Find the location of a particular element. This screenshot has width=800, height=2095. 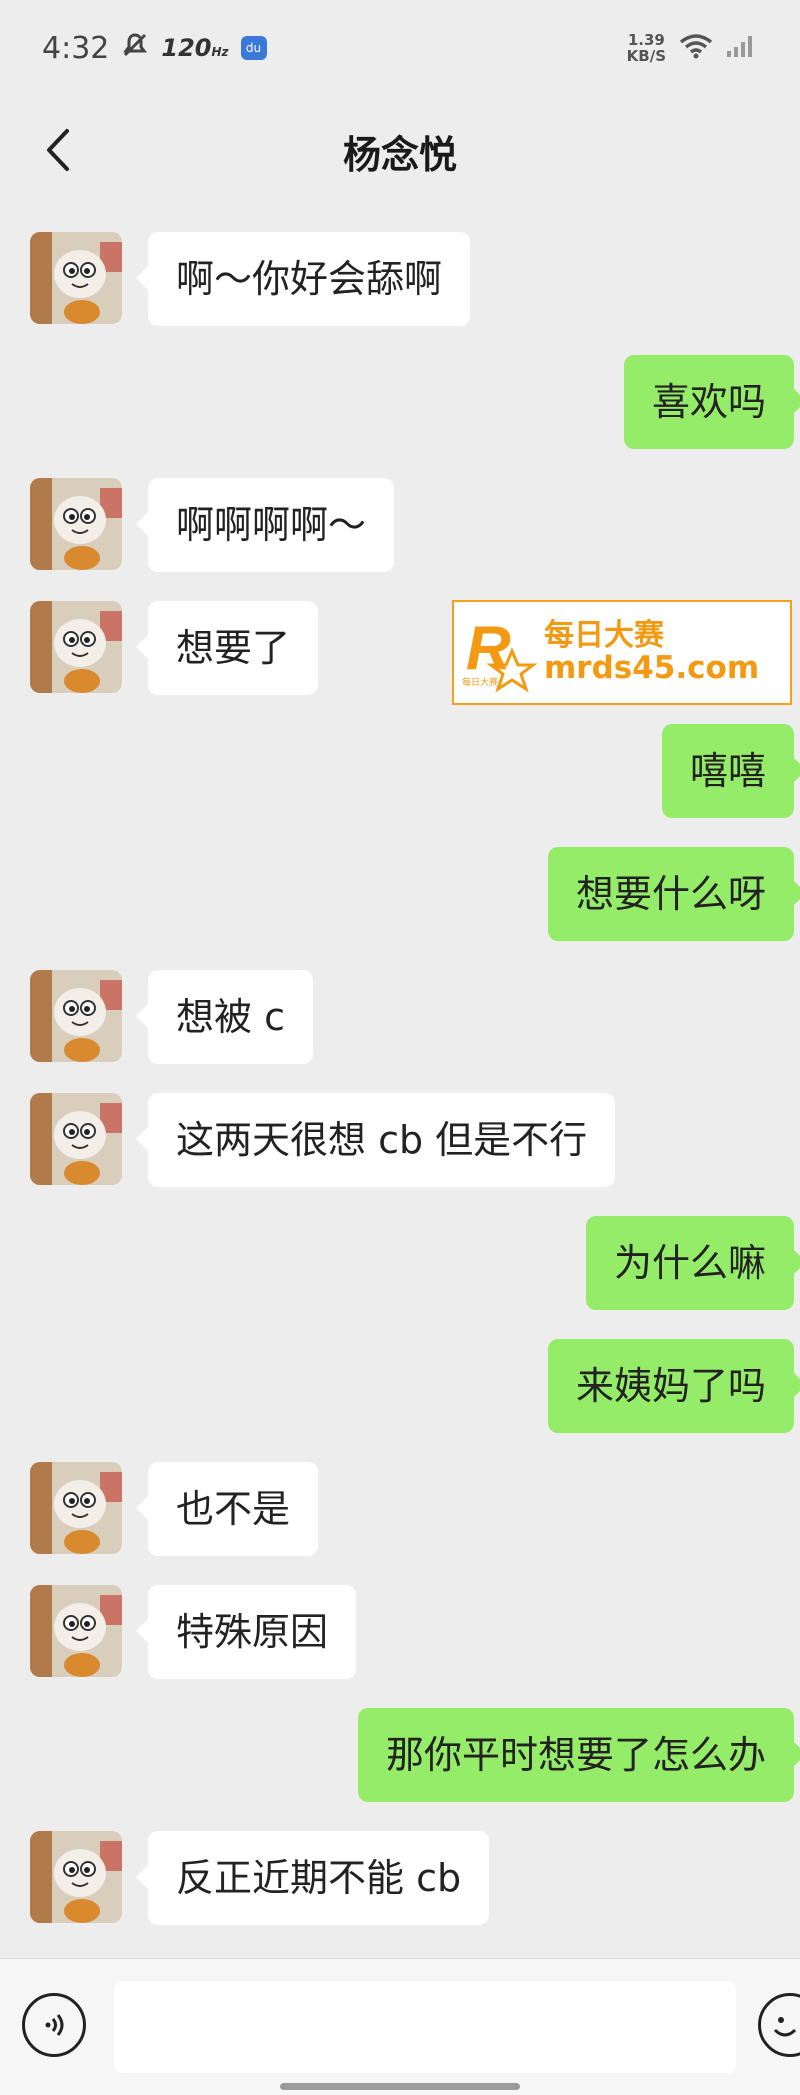

message-row-incoming: 啊啊啊啊～ is located at coordinates (400, 525).